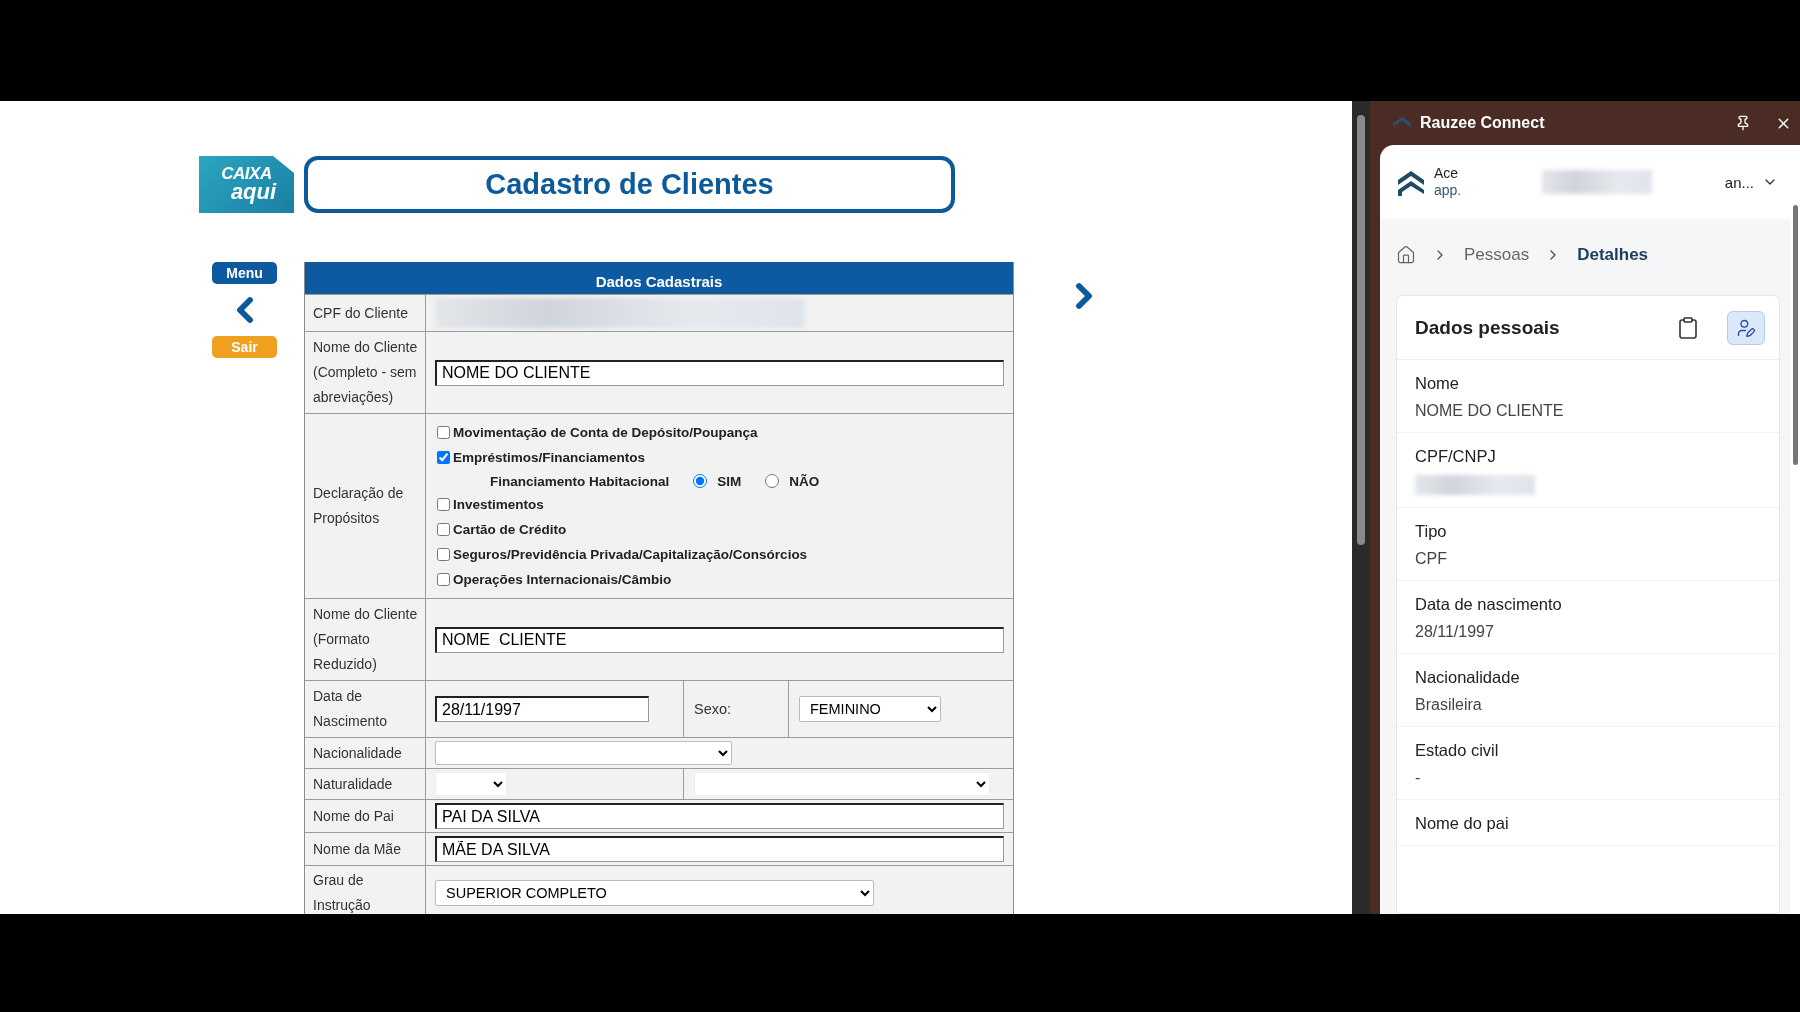 This screenshot has height=1012, width=1800. What do you see at coordinates (1688, 327) in the screenshot?
I see `clipboard-icon` at bounding box center [1688, 327].